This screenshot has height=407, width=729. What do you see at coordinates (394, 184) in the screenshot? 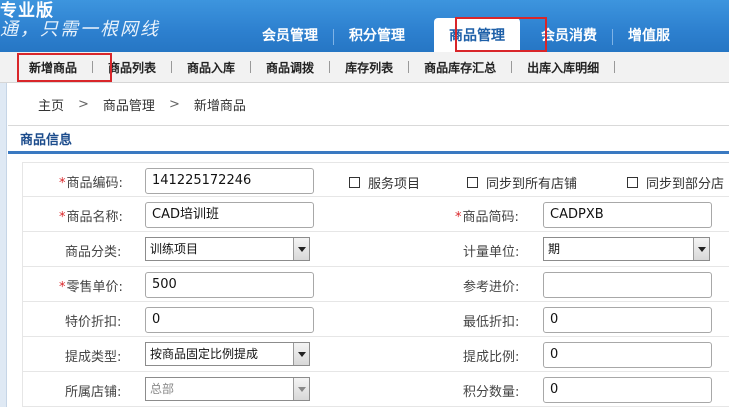
I see `service-item-label: 服务项目` at bounding box center [394, 184].